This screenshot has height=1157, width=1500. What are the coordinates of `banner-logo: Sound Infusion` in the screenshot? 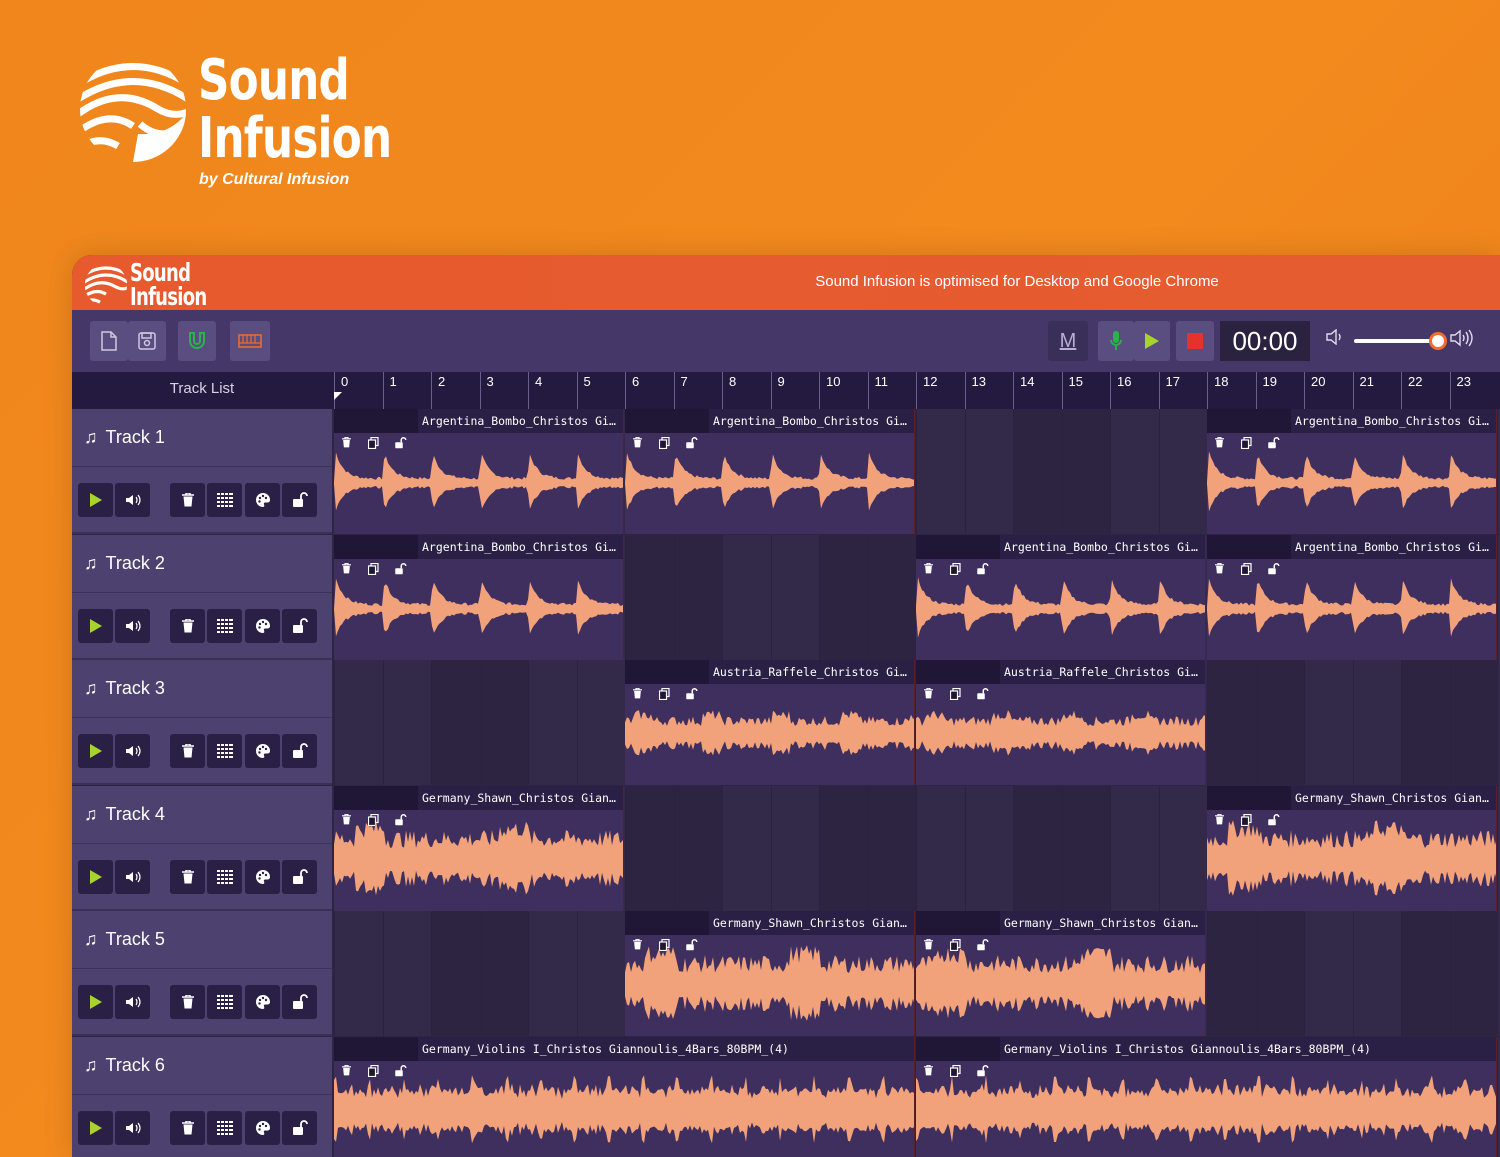 It's located at (149, 284).